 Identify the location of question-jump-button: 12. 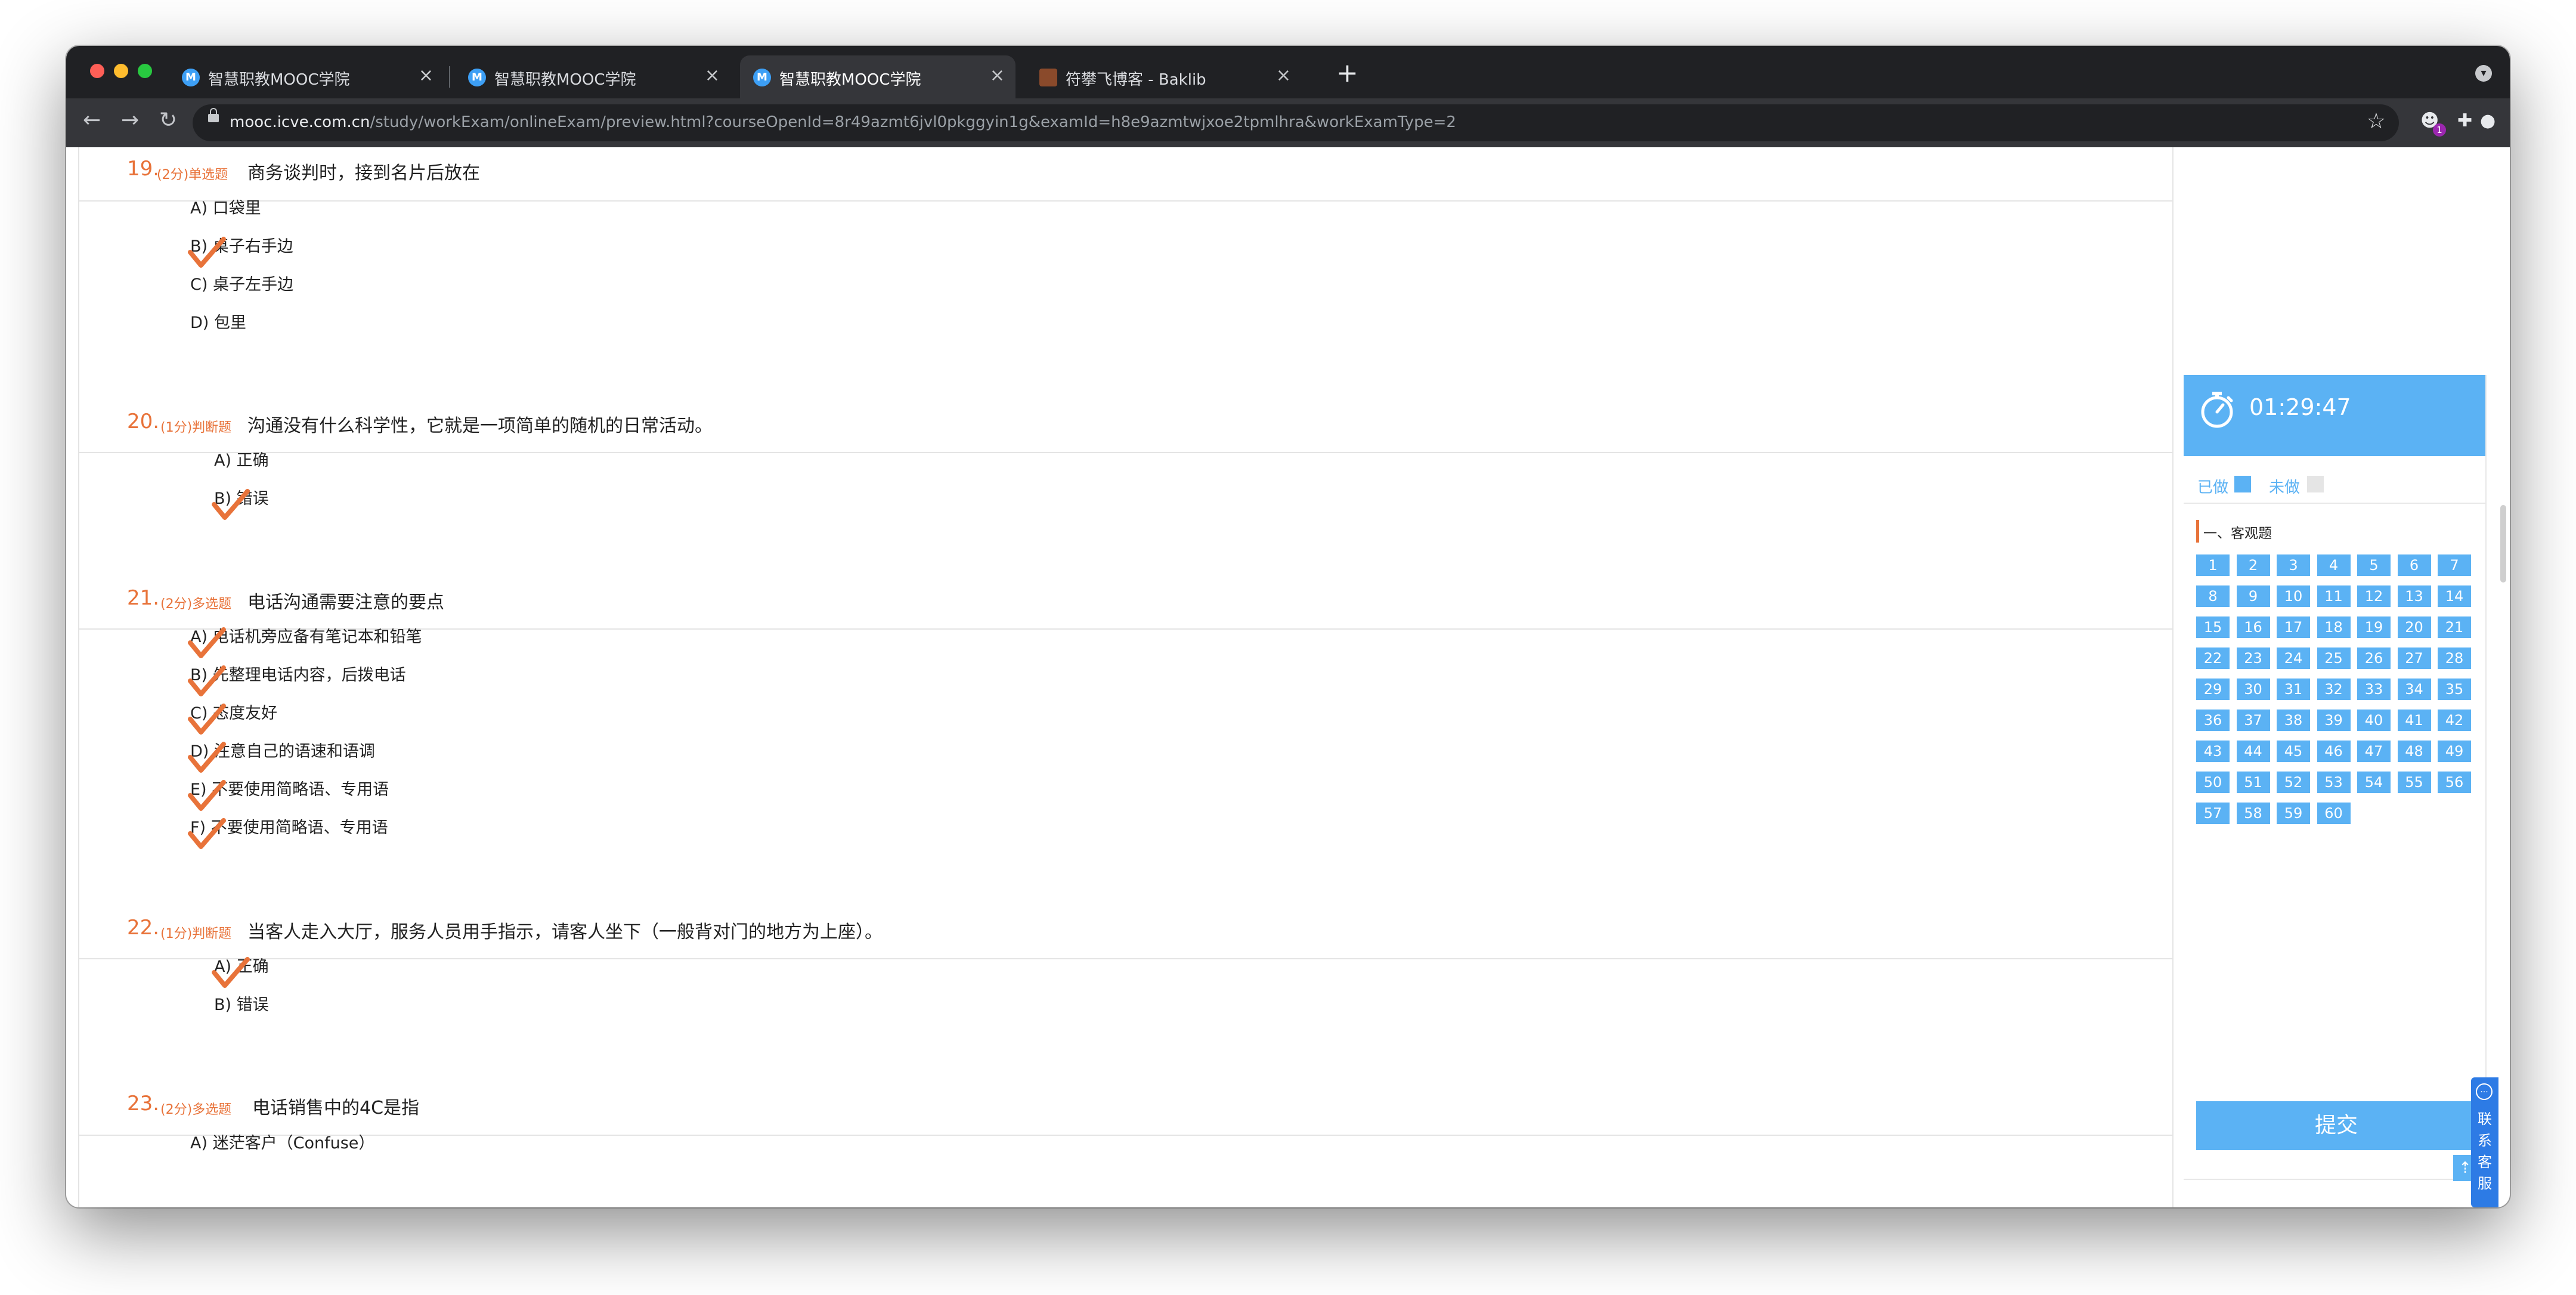
(2374, 596).